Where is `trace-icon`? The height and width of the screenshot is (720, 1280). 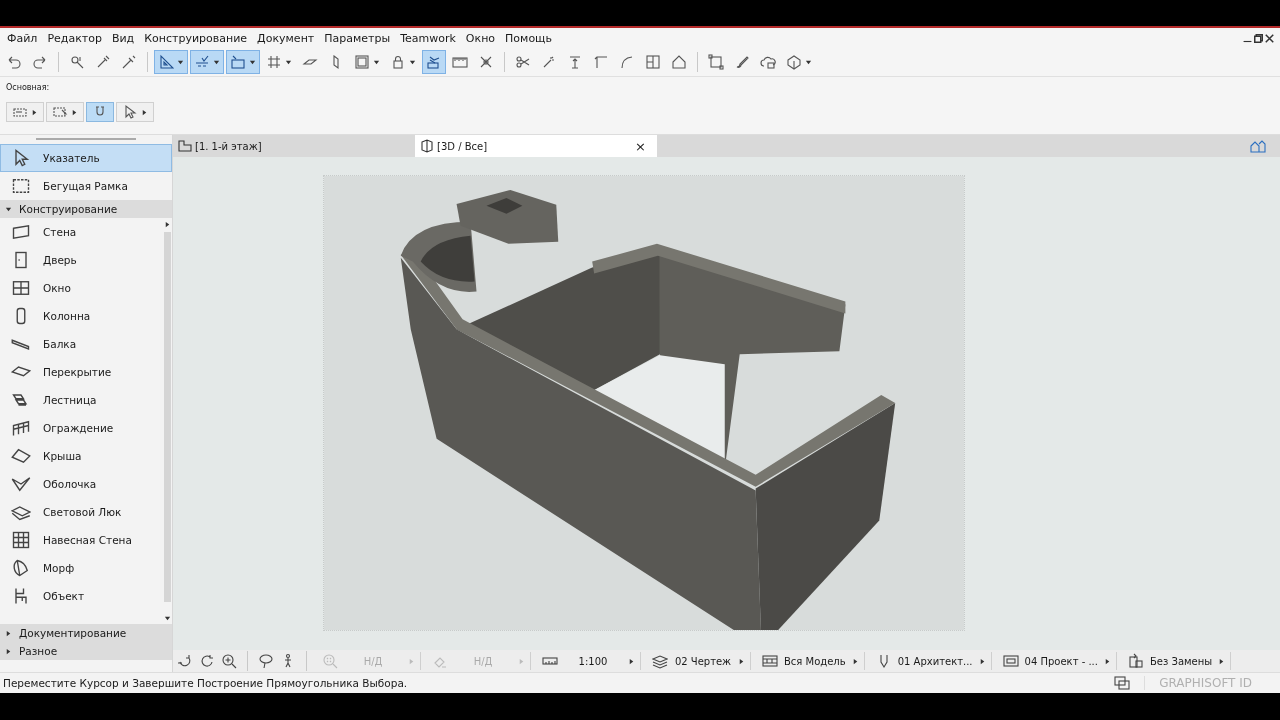
trace-icon is located at coordinates (434, 62).